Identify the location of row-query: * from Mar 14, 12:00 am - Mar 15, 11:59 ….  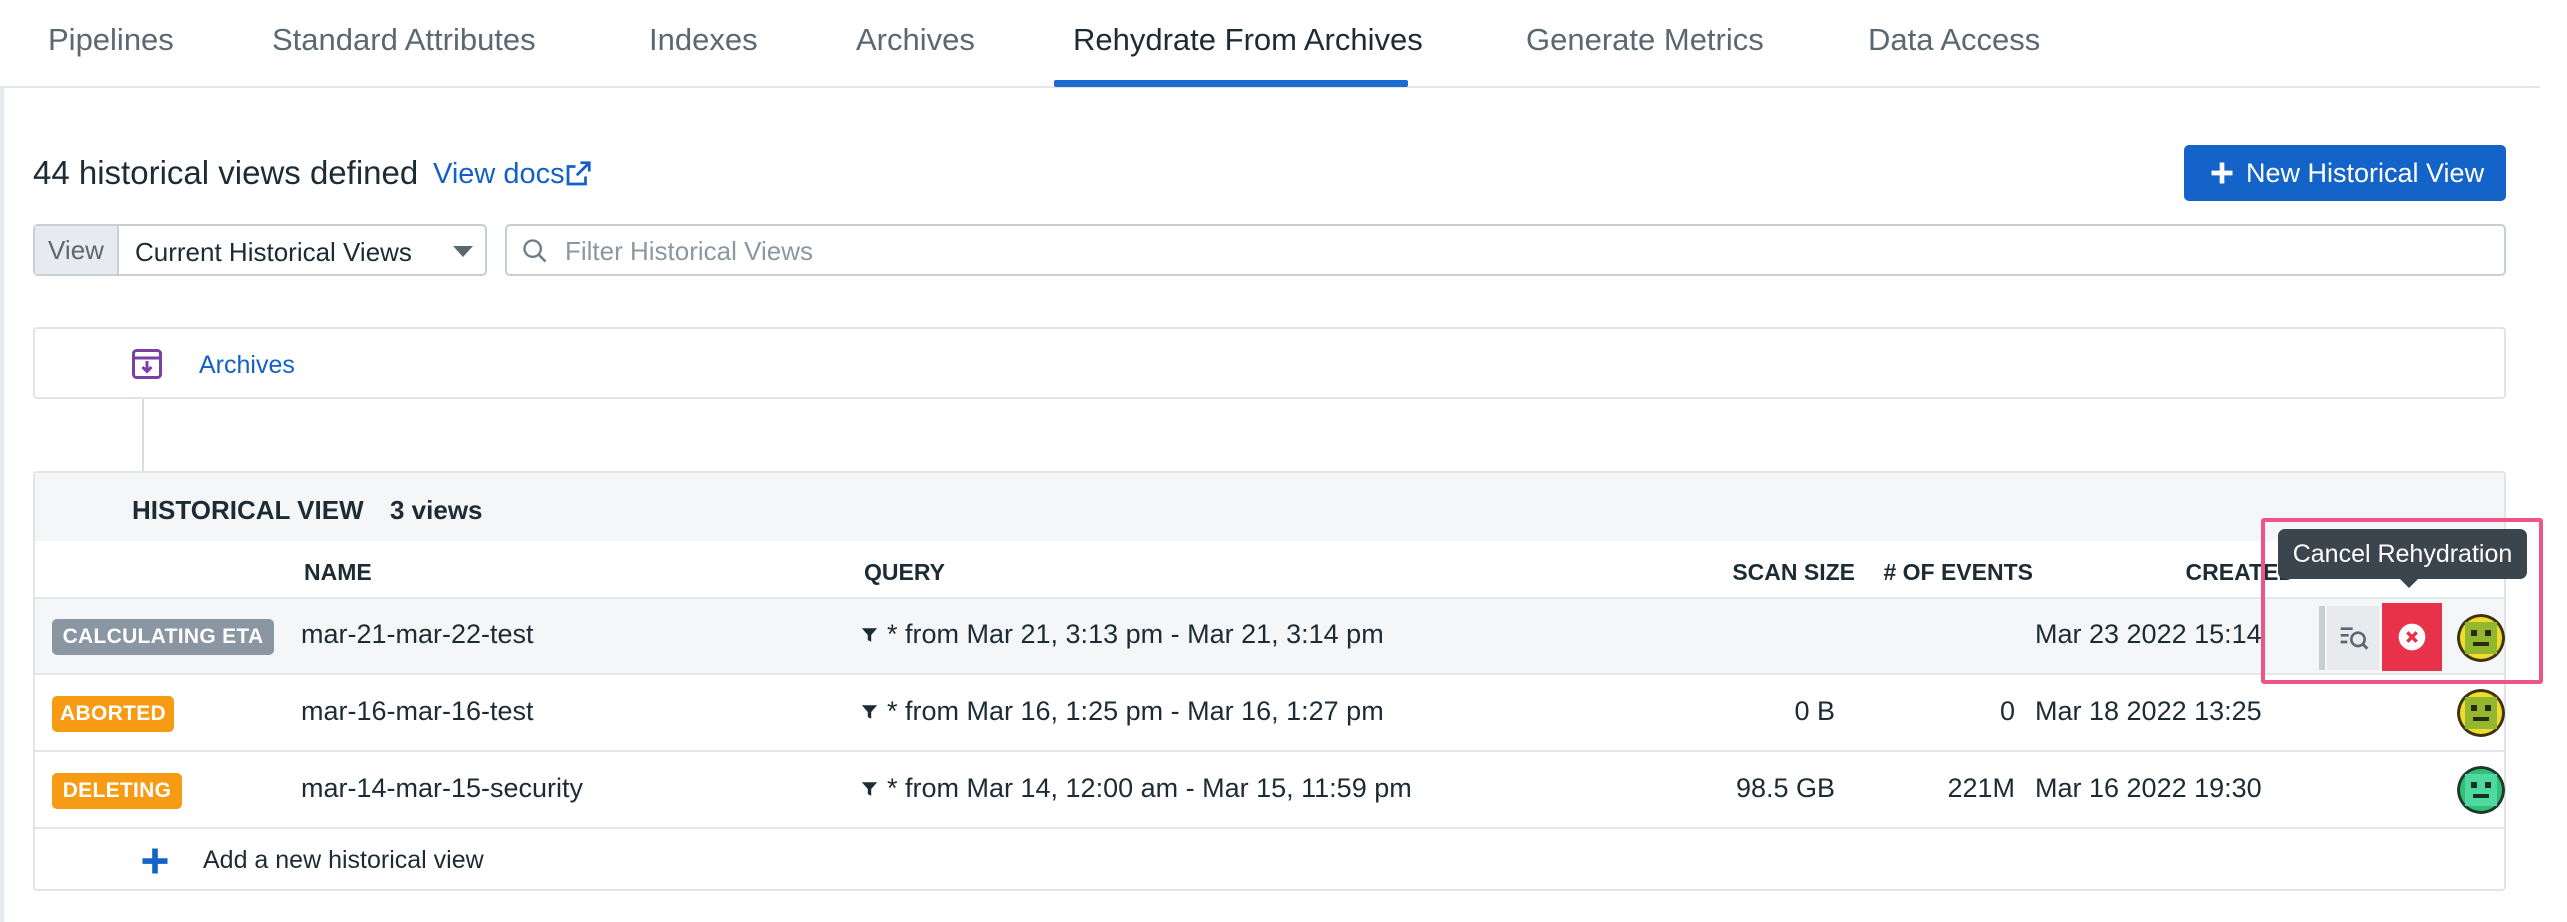
(1149, 788).